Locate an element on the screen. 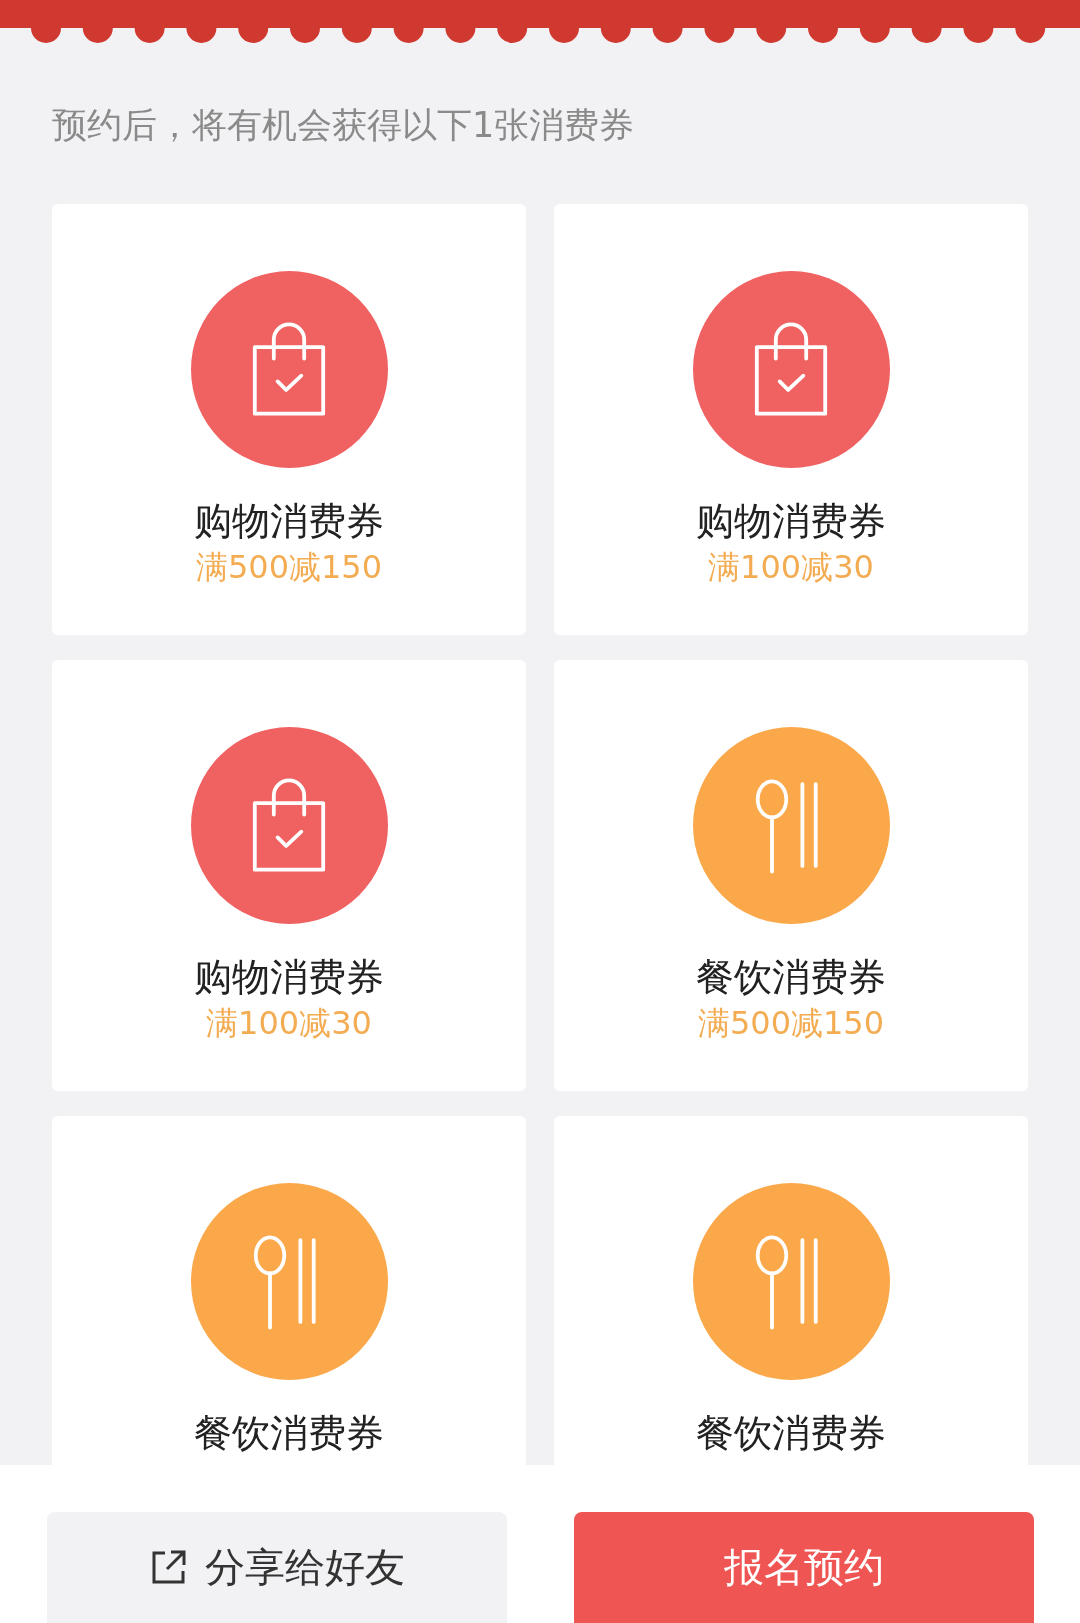 The image size is (1080, 1623). share-button: 分享给好友 is located at coordinates (277, 1567).